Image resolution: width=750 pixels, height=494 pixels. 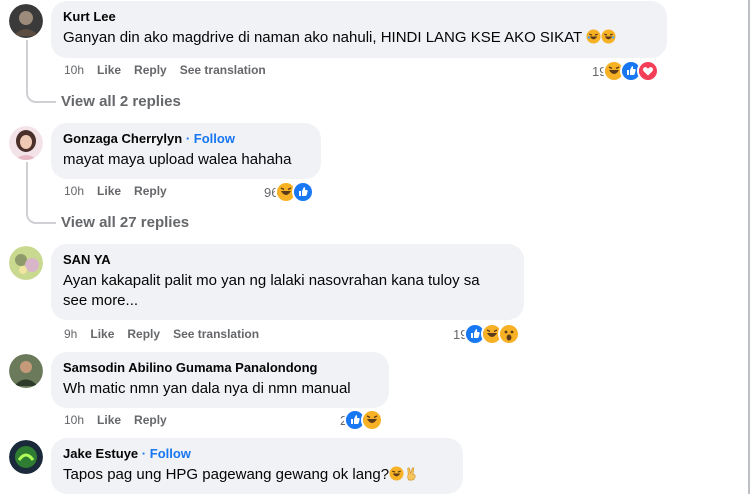 I want to click on comment-text: Wh matic nmn yan dala nya di nmn manual, so click(x=207, y=388).